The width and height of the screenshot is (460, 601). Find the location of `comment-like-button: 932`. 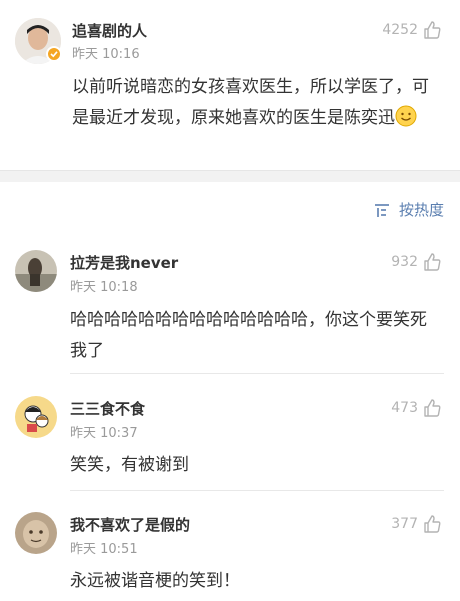

comment-like-button: 932 is located at coordinates (416, 262).